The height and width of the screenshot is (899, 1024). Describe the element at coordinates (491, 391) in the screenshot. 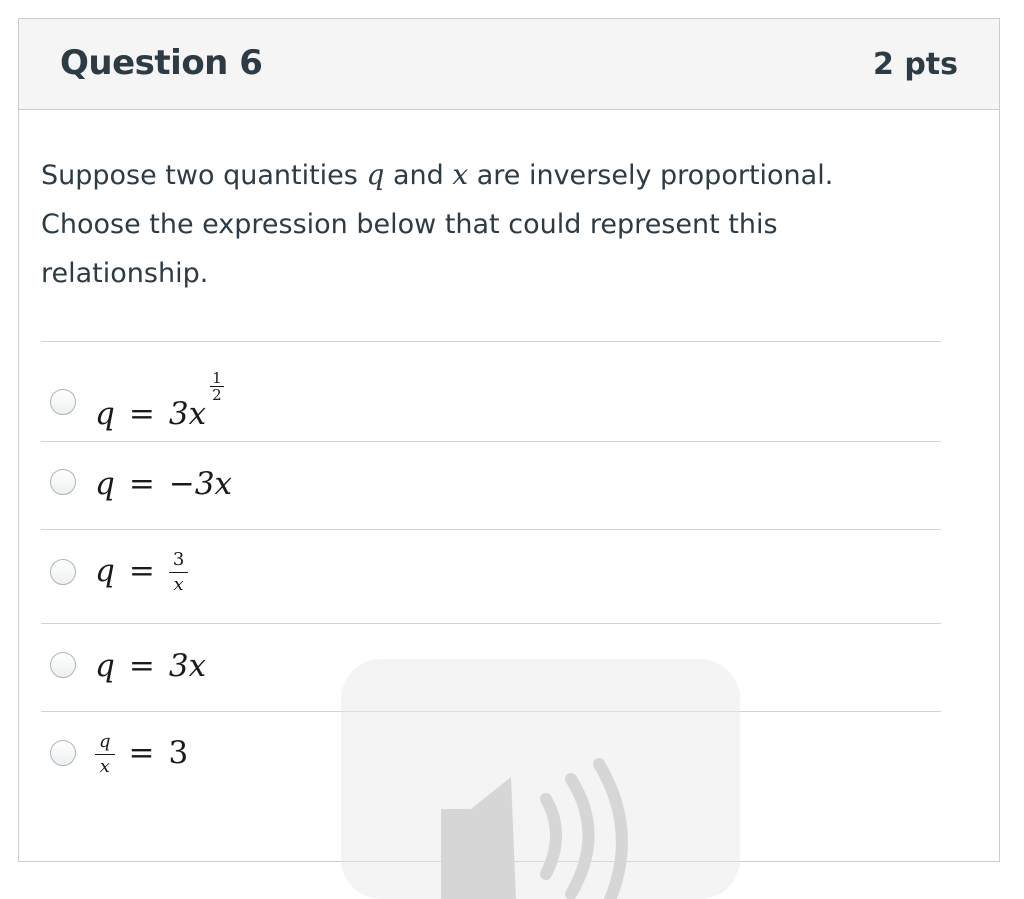

I see `answer-option-1: q = 3x 1 2` at that location.